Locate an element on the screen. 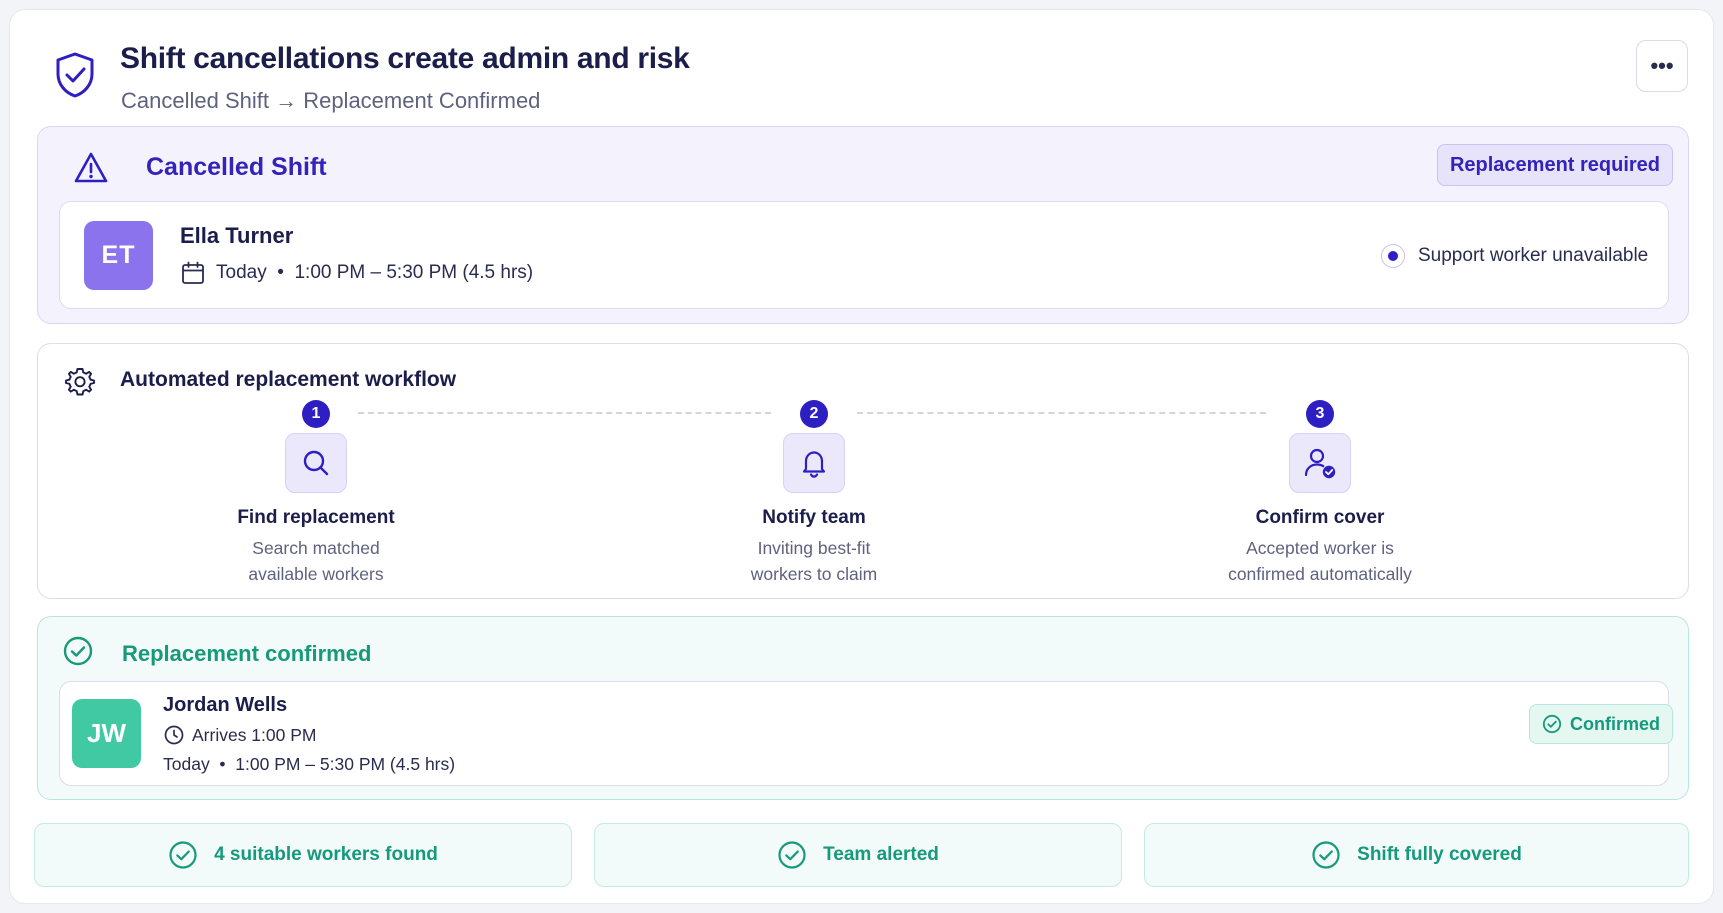 The image size is (1723, 913). step-number: 2 is located at coordinates (814, 414).